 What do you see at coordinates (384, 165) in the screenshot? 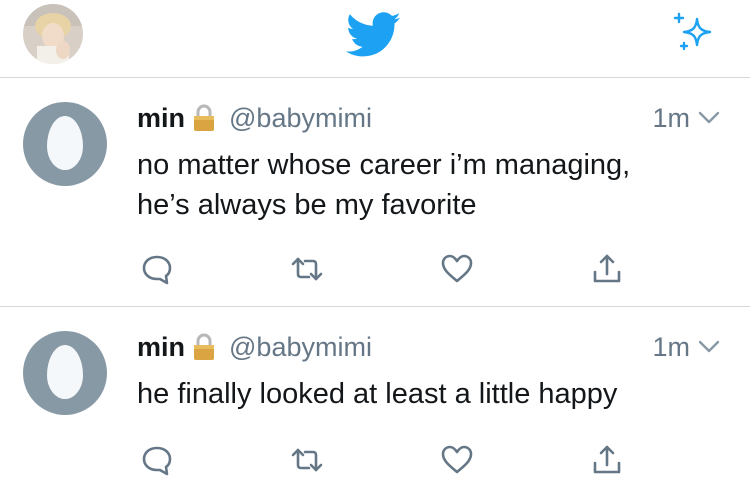
I see `tweet-text-line: no matter whose career i’m managing,` at bounding box center [384, 165].